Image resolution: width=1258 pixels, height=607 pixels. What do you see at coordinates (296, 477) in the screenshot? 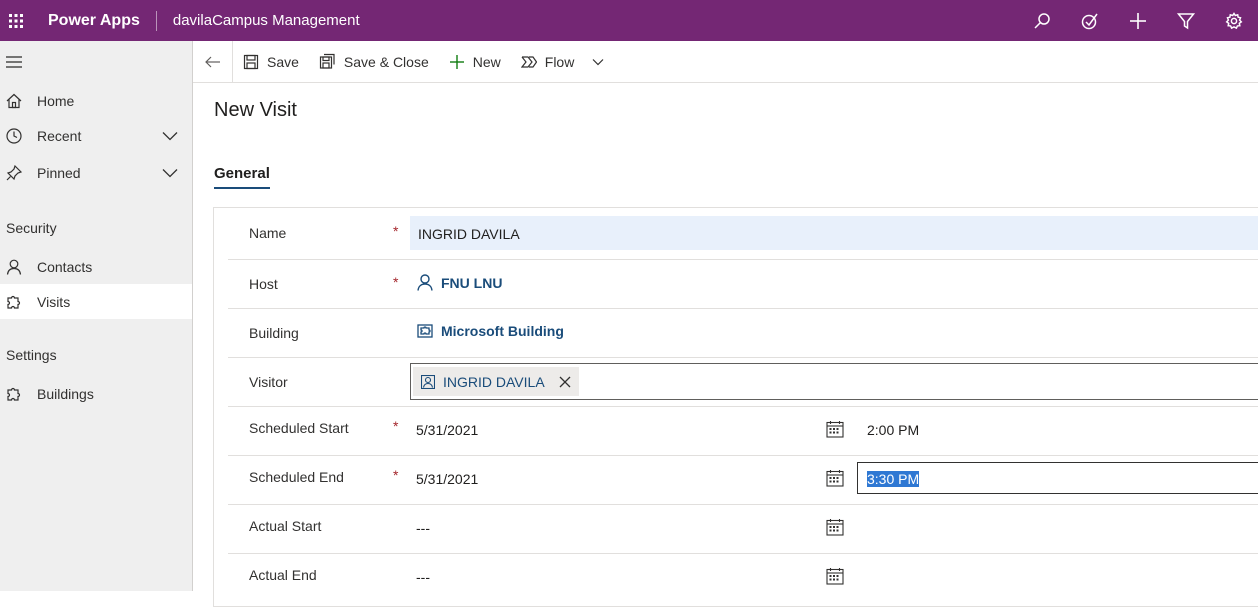
I see `field-label: Scheduled End` at bounding box center [296, 477].